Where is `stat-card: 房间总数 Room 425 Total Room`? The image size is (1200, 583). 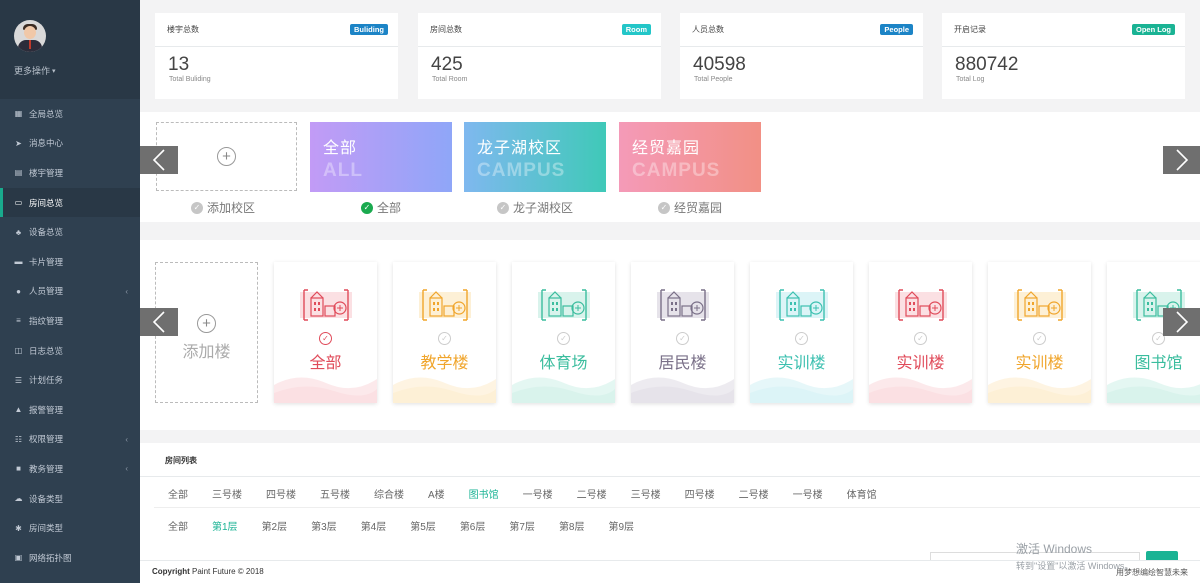 stat-card: 房间总数 Room 425 Total Room is located at coordinates (539, 56).